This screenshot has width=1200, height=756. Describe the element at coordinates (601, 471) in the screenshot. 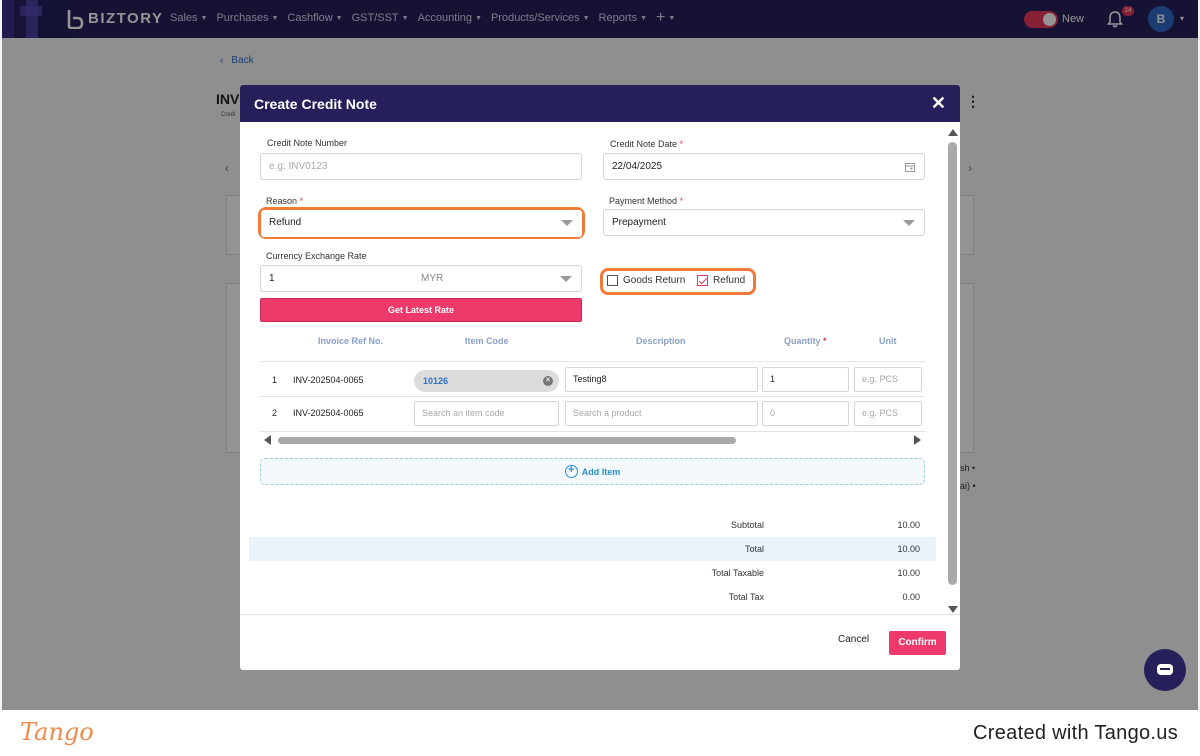

I see `add-item-label: Add Item` at that location.